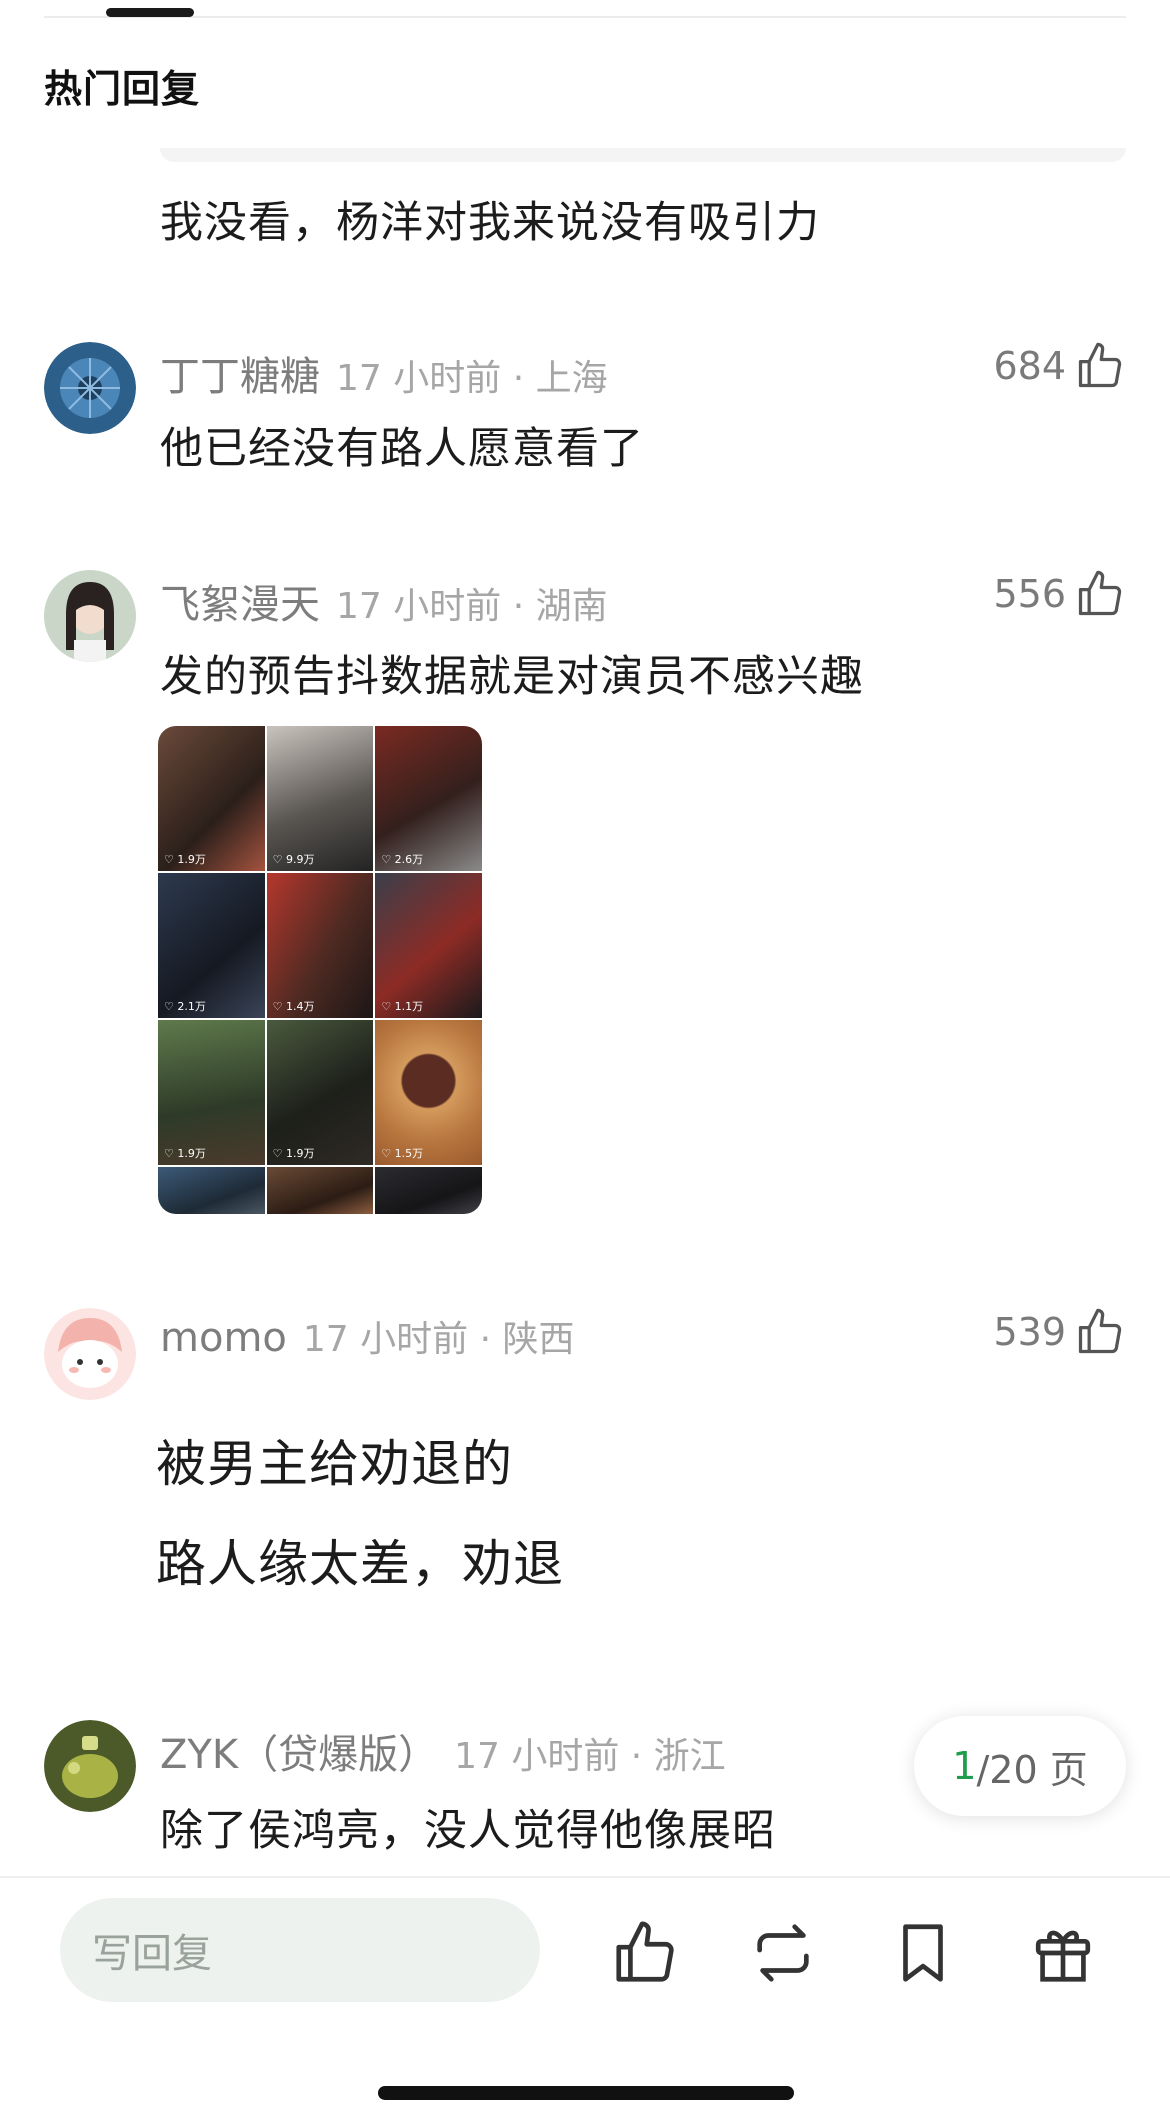 This screenshot has height=2108, width=1170. I want to click on comment-text: 发的预告抖数据就是对演员不感兴趣, so click(512, 677).